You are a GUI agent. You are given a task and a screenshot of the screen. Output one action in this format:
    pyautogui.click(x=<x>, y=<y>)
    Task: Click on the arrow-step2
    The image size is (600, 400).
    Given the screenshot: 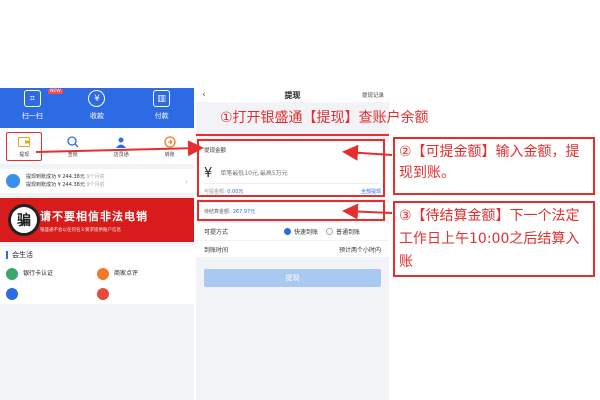 What is the action you would take?
    pyautogui.click(x=367, y=152)
    